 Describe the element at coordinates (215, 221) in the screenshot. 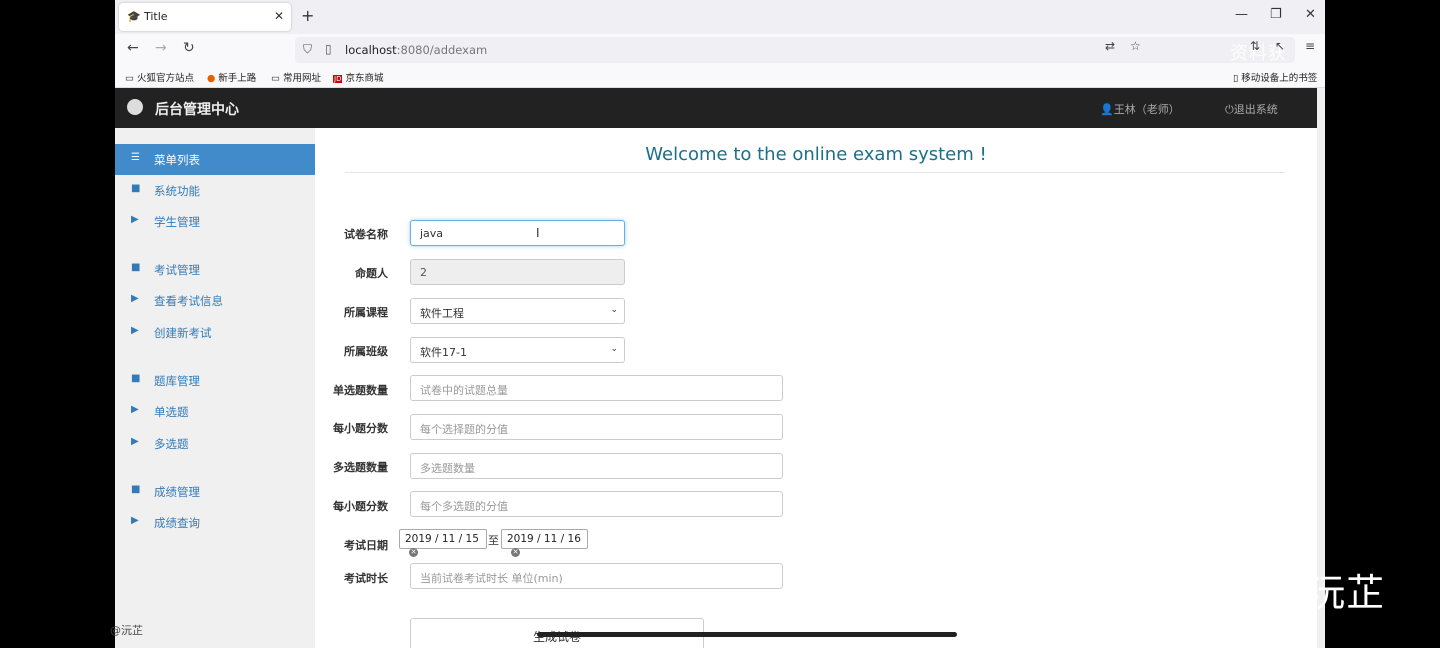

I see `sidebar-item-students: ▶ 学生管理` at that location.